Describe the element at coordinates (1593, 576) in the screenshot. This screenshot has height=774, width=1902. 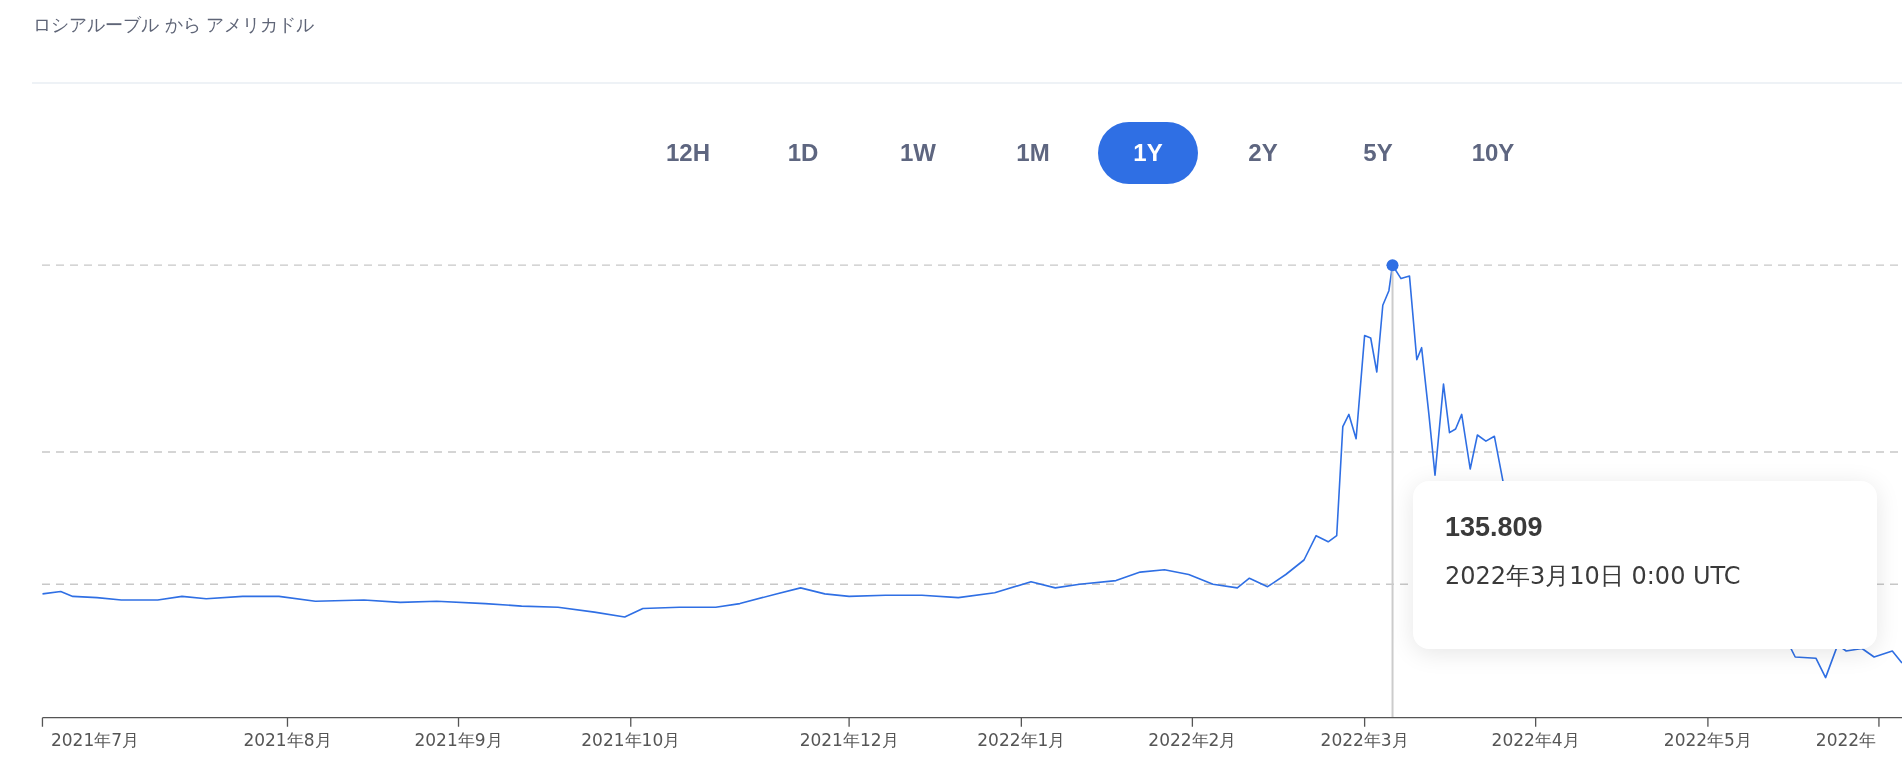
I see `tooltip-date: 2022年3月10日 0:00 UTC` at that location.